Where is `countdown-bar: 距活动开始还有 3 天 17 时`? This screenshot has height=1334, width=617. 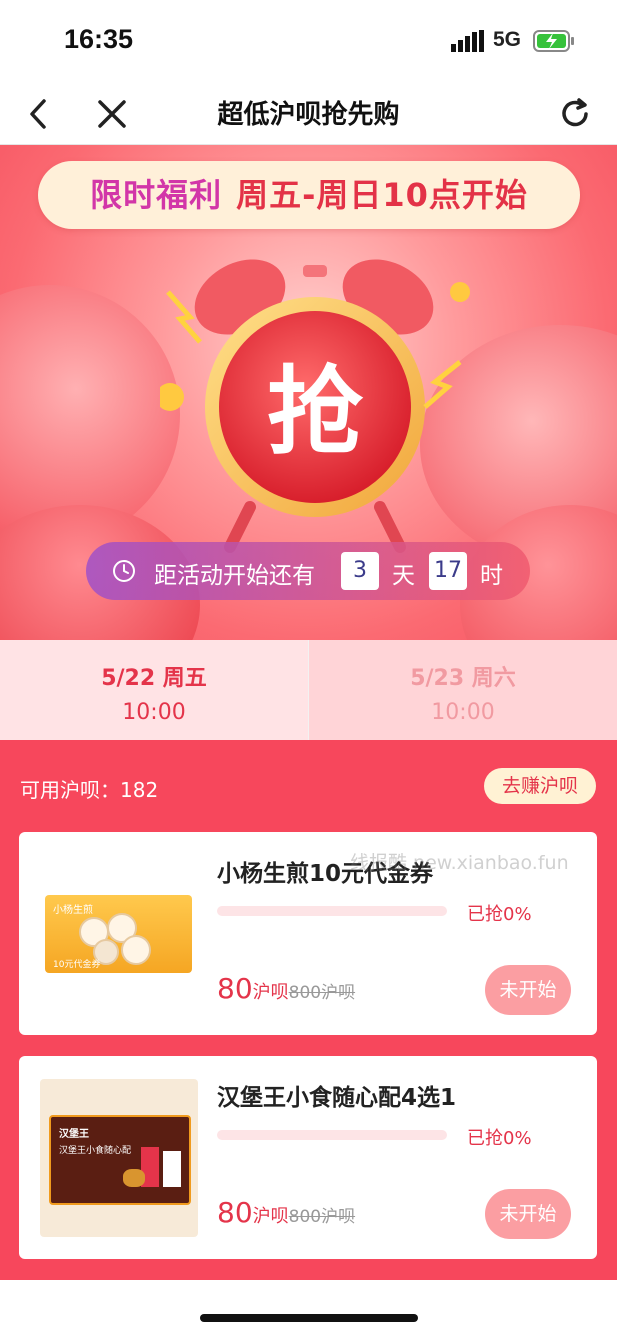 countdown-bar: 距活动开始还有 3 天 17 时 is located at coordinates (308, 571).